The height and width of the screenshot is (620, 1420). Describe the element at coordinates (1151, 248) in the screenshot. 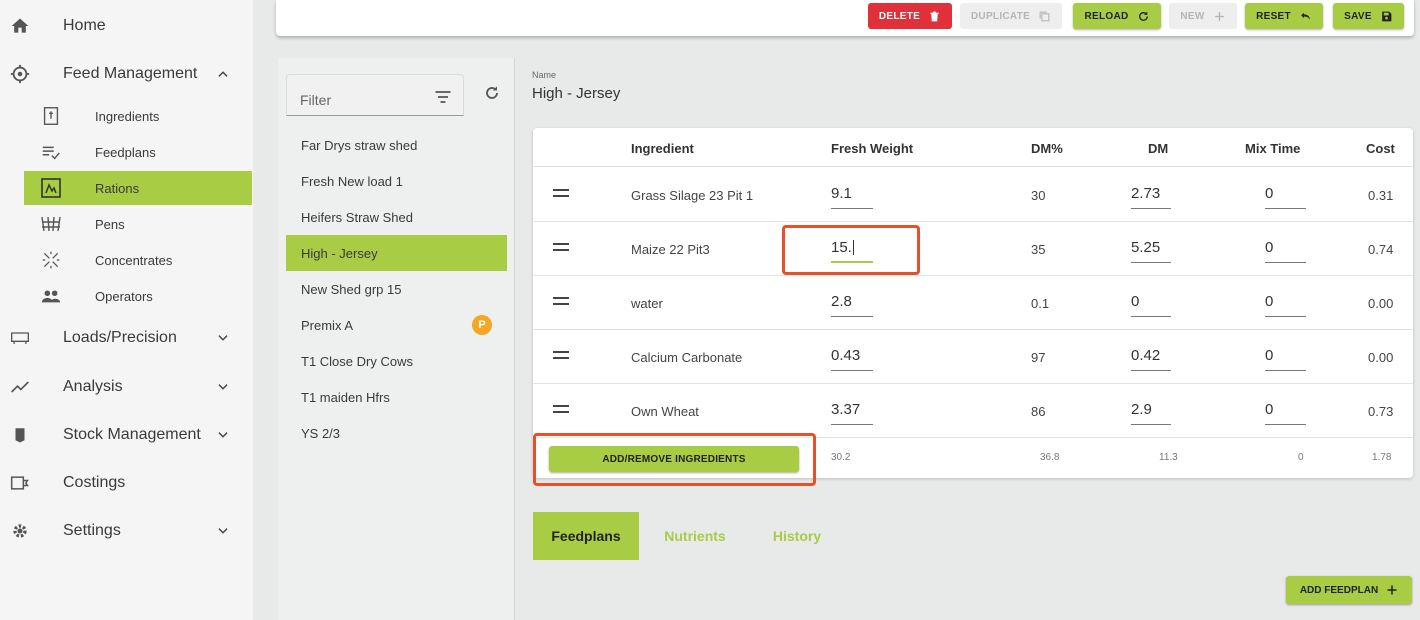

I see `dm-input: 5.25` at that location.